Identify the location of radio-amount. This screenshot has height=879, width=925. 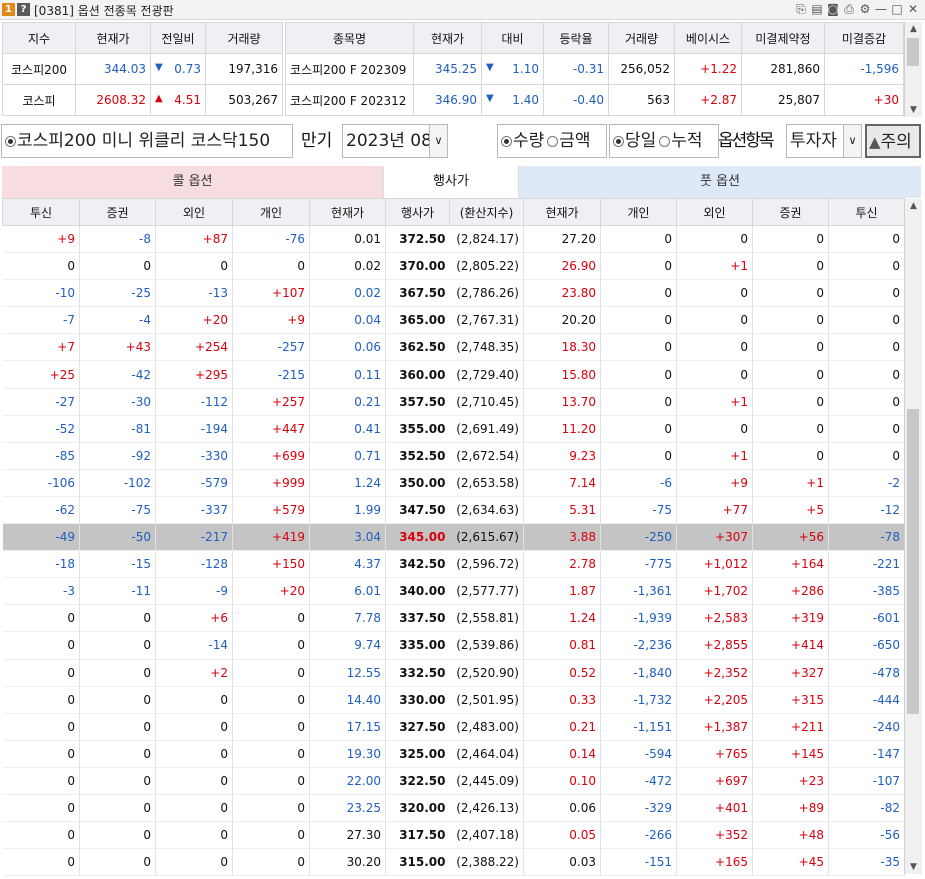
(553, 141).